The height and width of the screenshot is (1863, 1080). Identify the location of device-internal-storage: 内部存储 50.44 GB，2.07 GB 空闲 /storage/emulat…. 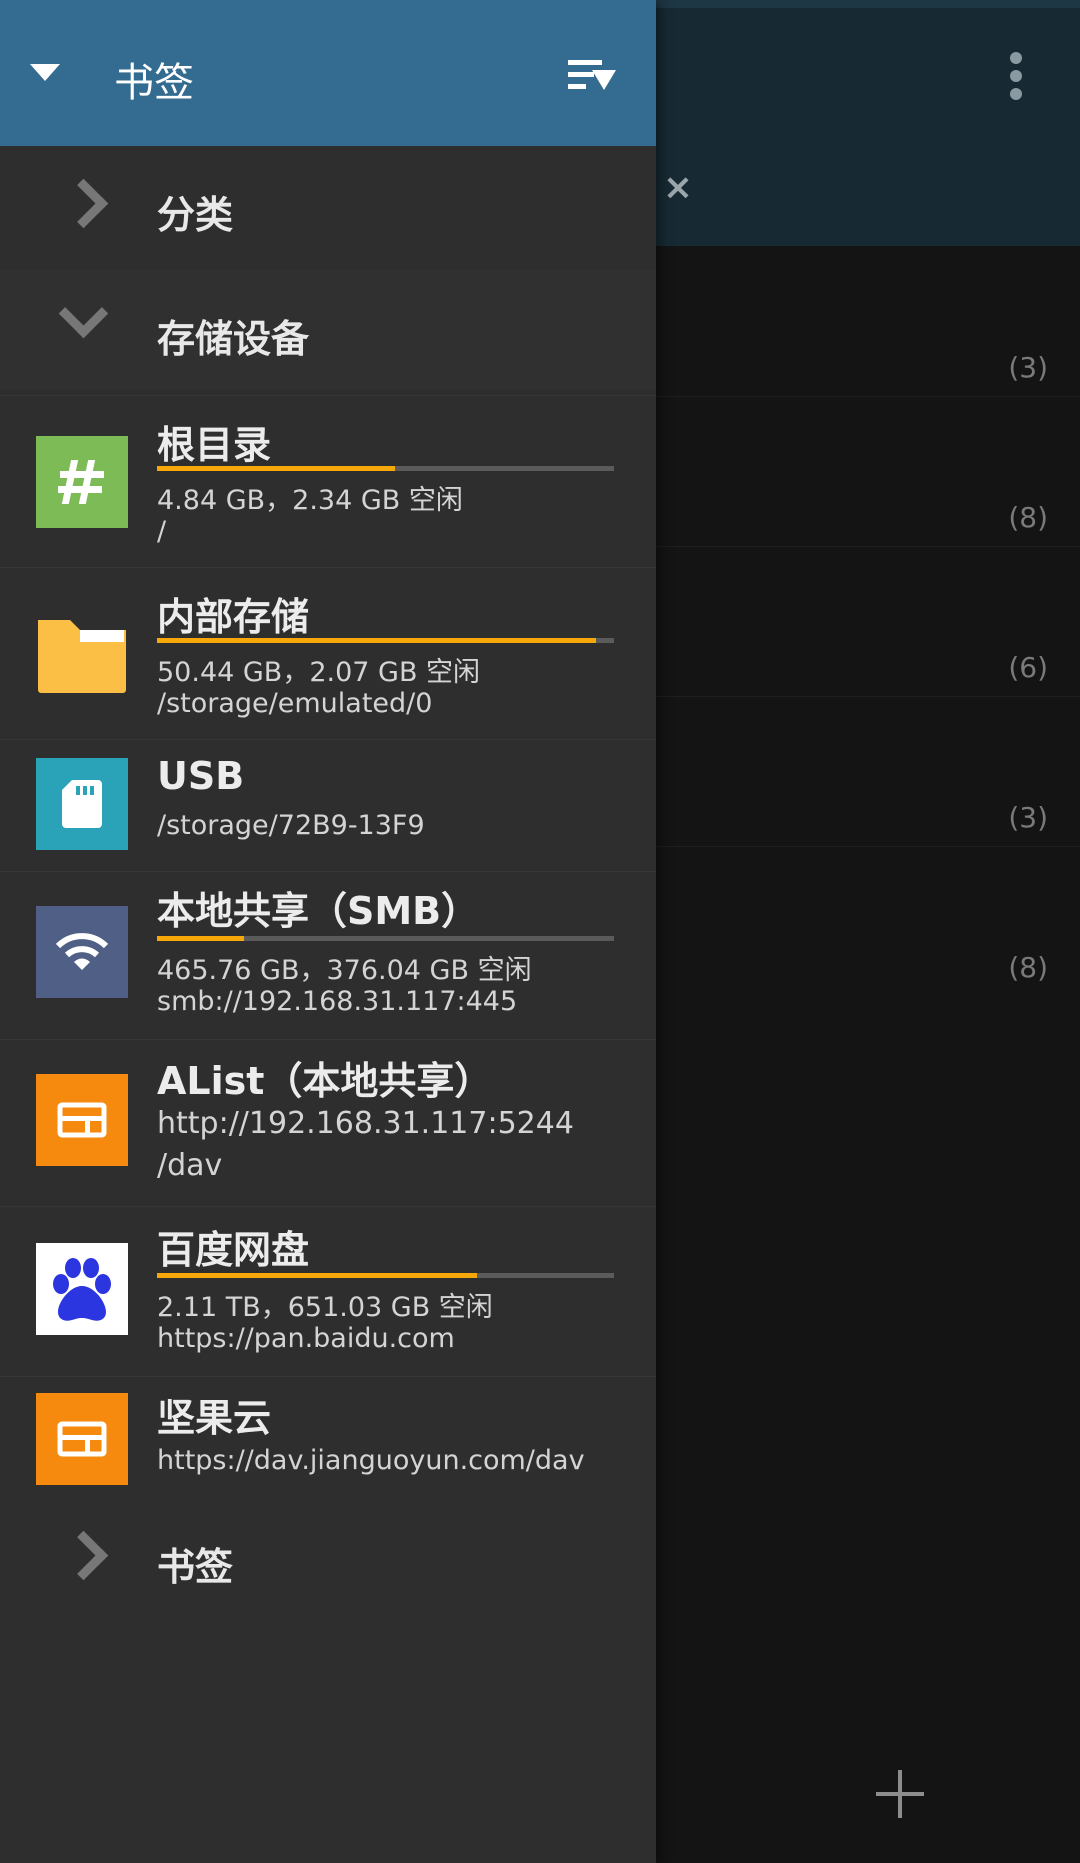
(328, 653).